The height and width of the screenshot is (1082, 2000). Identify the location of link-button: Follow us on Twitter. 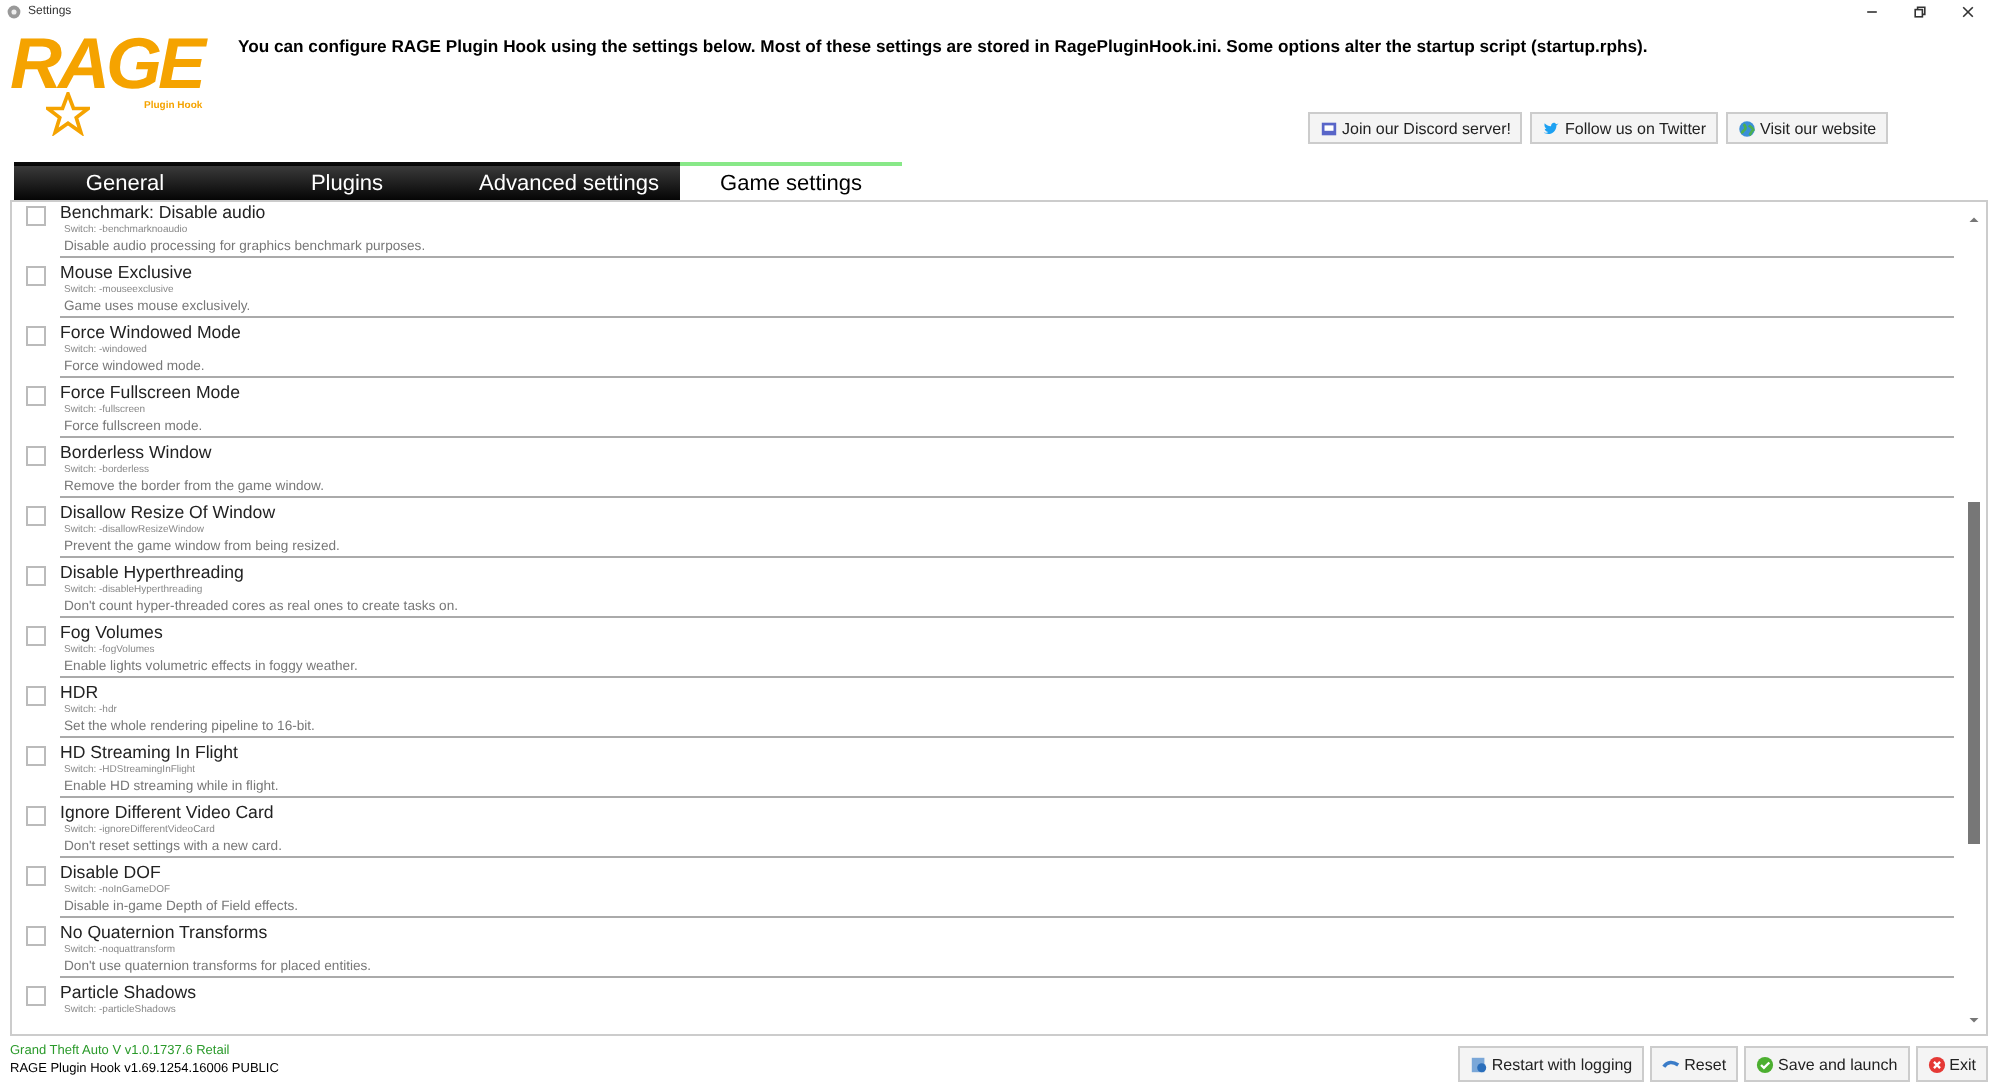
(1624, 128).